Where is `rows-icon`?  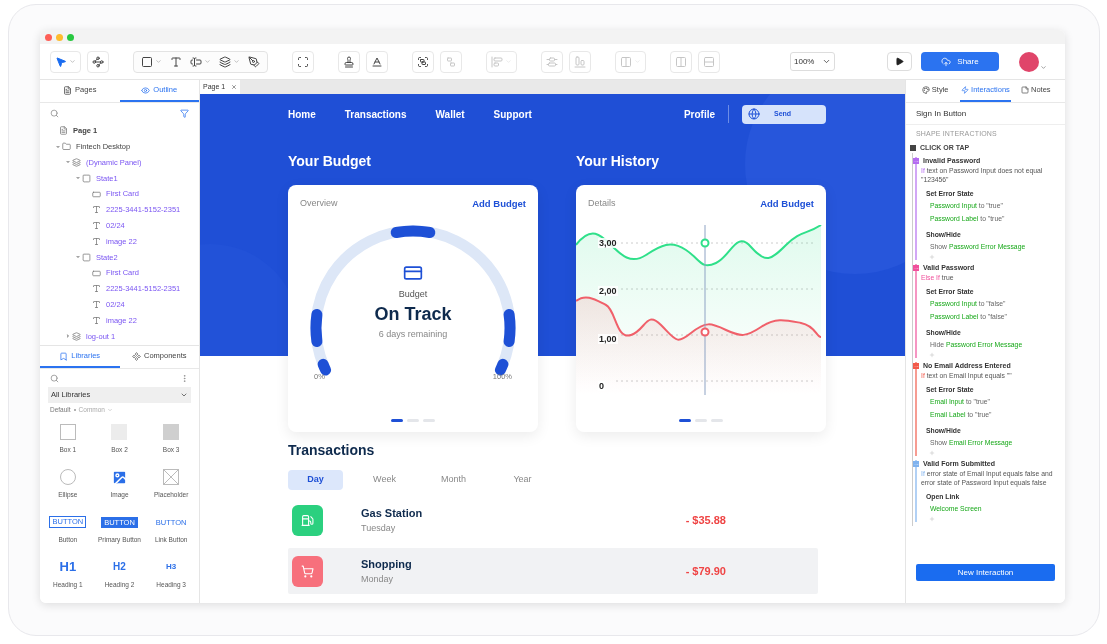
rows-icon is located at coordinates (709, 61).